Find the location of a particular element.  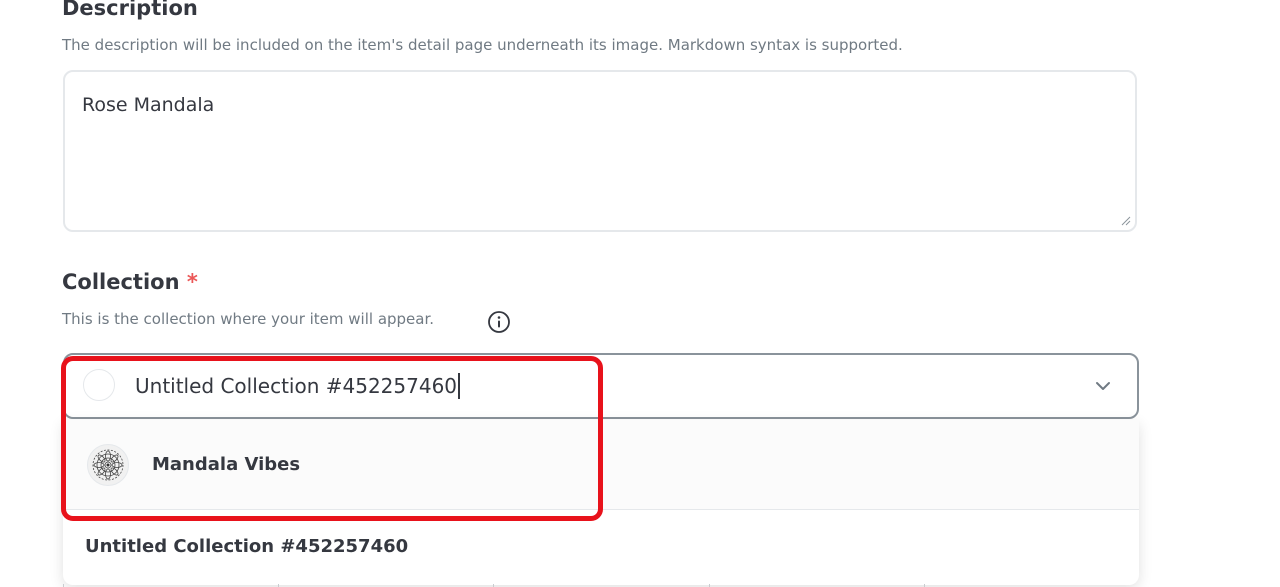

info-icon is located at coordinates (499, 322).